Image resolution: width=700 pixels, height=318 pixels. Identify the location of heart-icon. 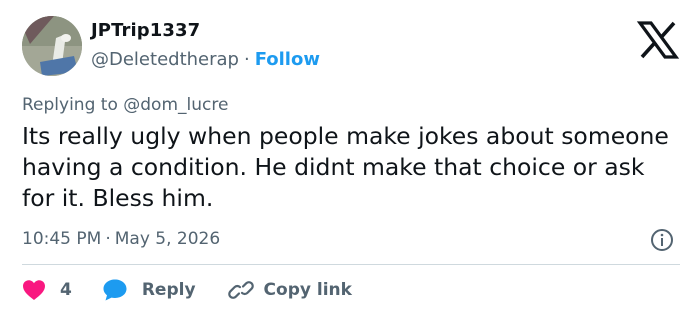
(34, 290).